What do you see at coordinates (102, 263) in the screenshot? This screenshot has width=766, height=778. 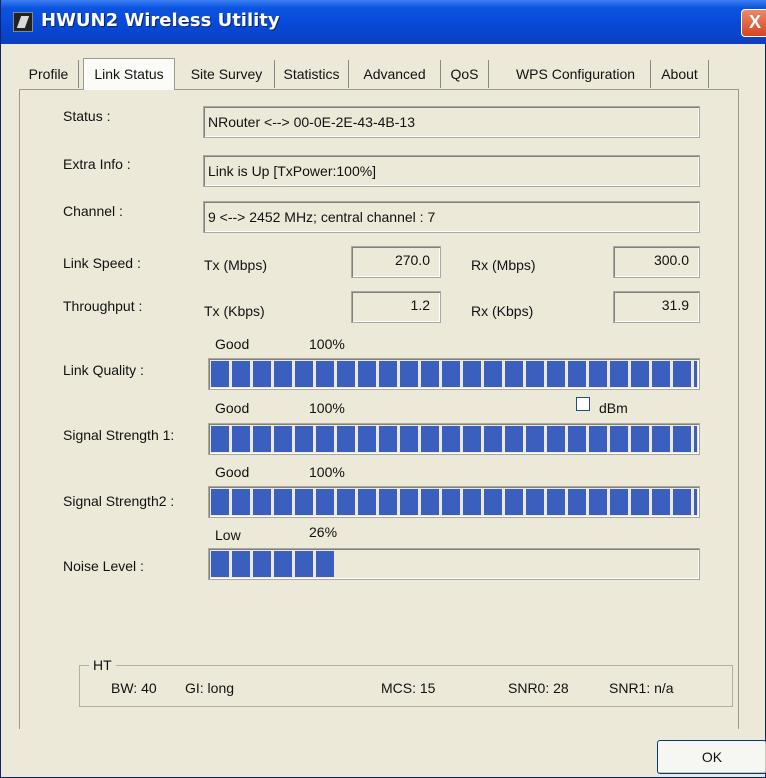 I see `link-speed-label: Link Speed :` at bounding box center [102, 263].